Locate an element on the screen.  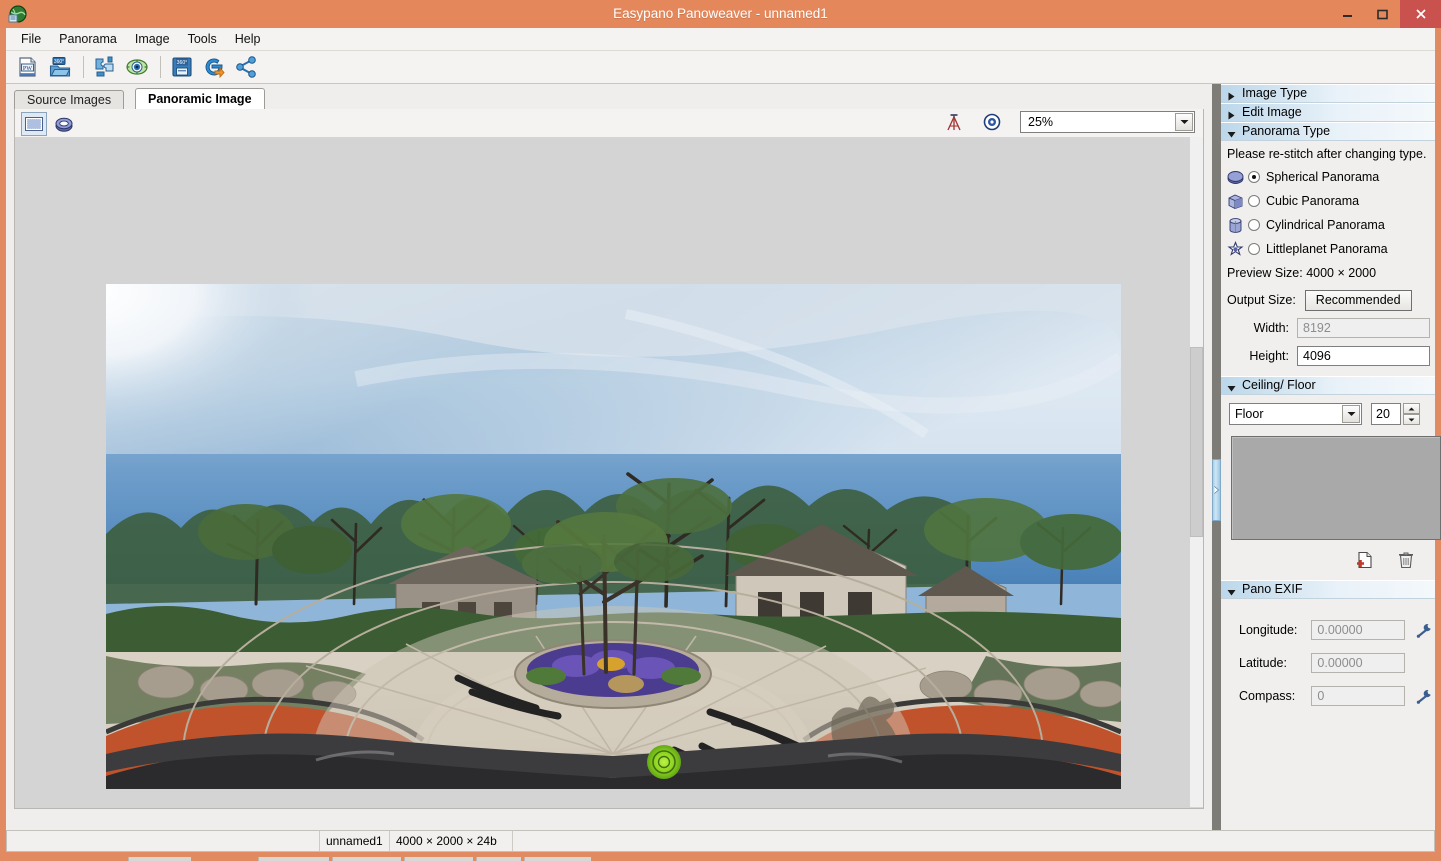
chevron-right-icon is located at coordinates (1216, 490).